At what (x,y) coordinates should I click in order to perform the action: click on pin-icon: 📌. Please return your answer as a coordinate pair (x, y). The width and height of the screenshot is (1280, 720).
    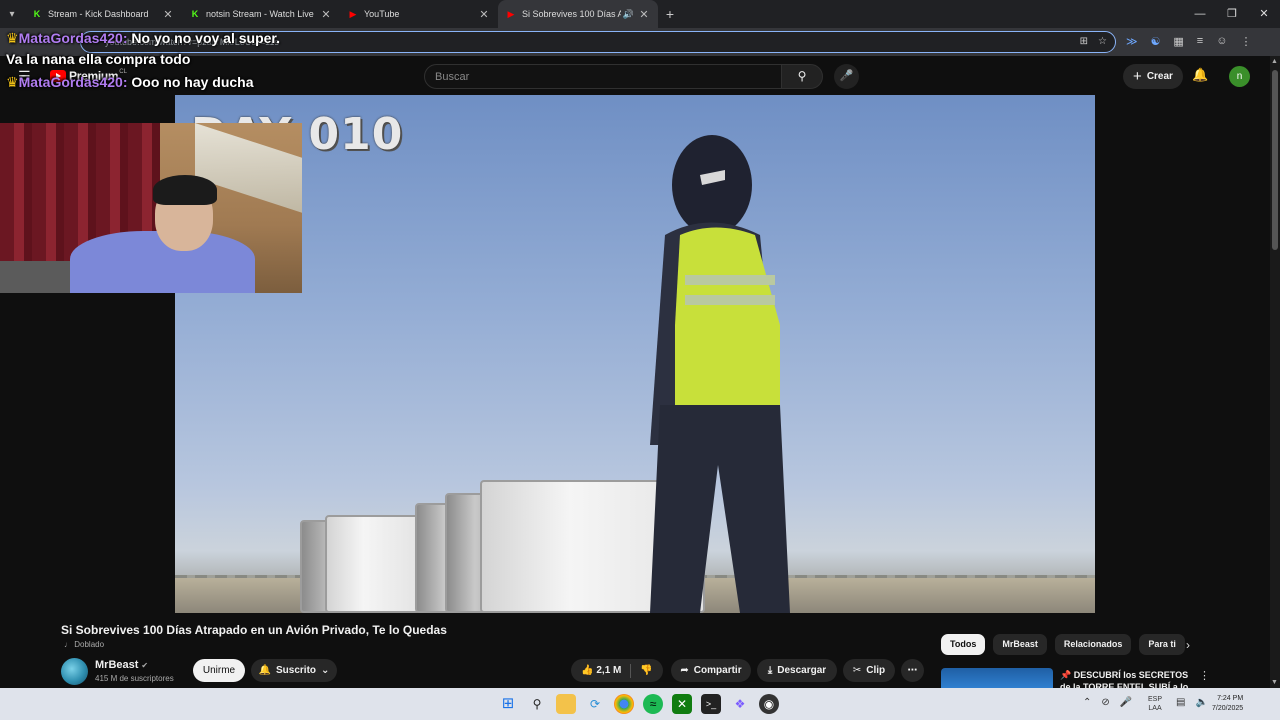
    Looking at the image, I should click on (1066, 675).